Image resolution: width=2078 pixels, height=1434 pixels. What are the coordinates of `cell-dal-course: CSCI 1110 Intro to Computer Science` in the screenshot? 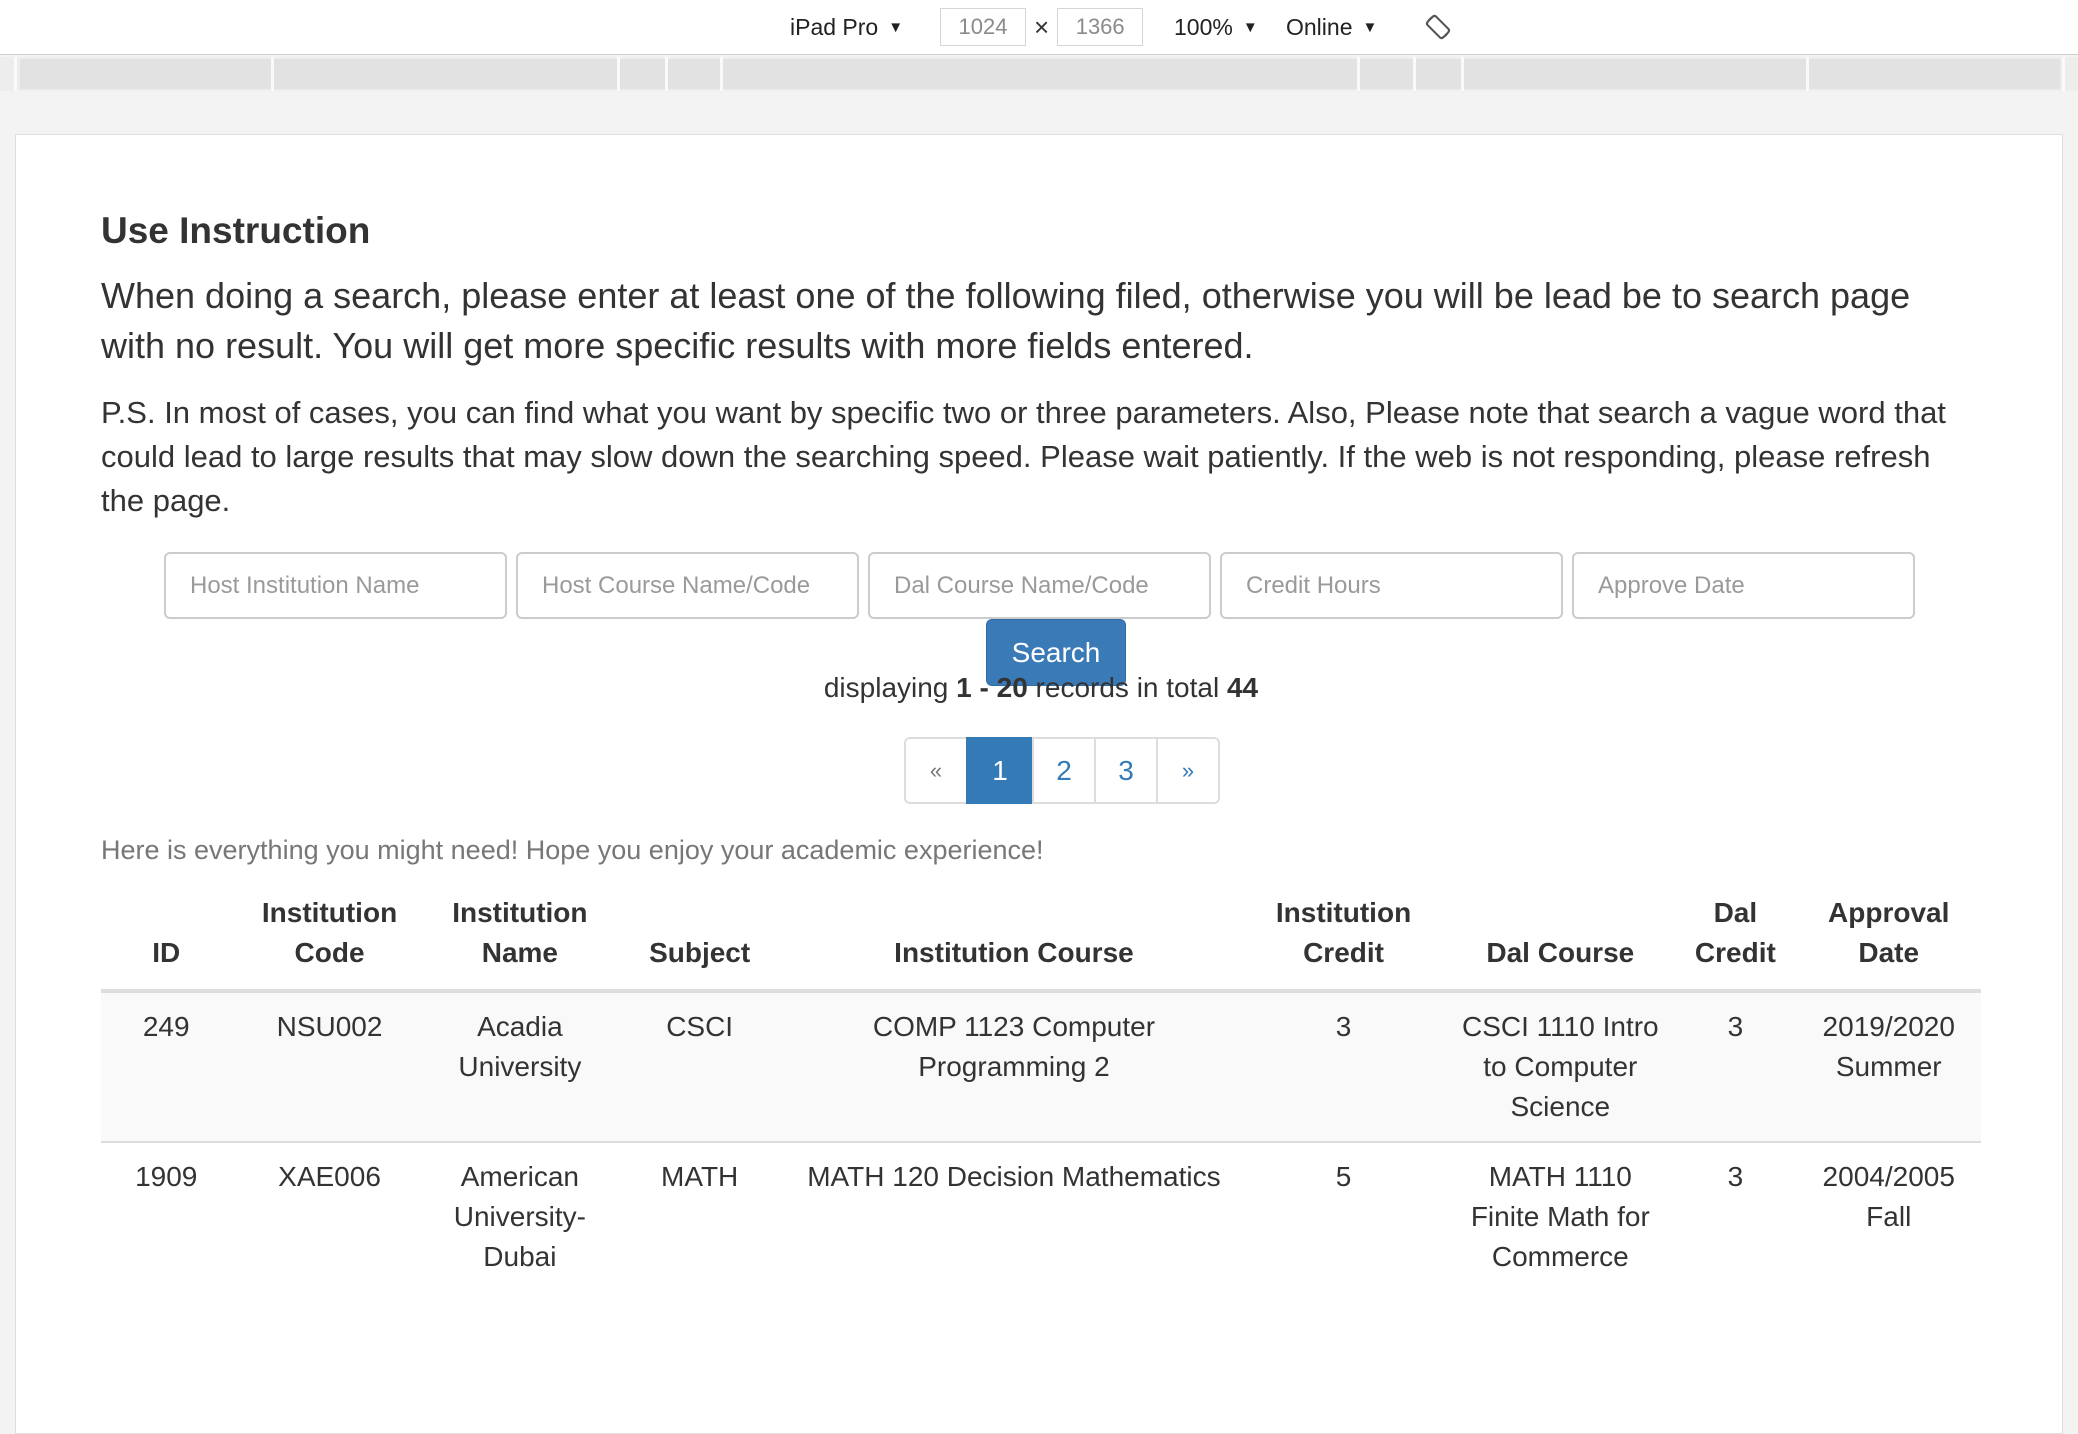 It's located at (1560, 1066).